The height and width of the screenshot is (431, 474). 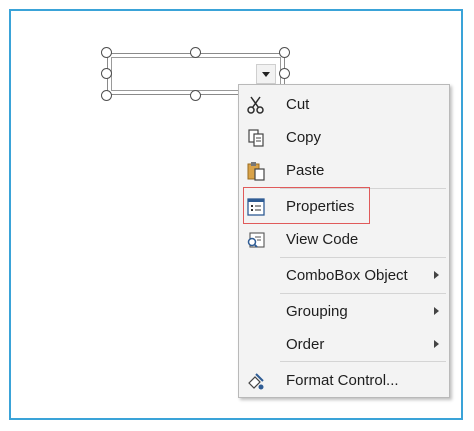 What do you see at coordinates (298, 104) in the screenshot?
I see `menu-item-label: Cut` at bounding box center [298, 104].